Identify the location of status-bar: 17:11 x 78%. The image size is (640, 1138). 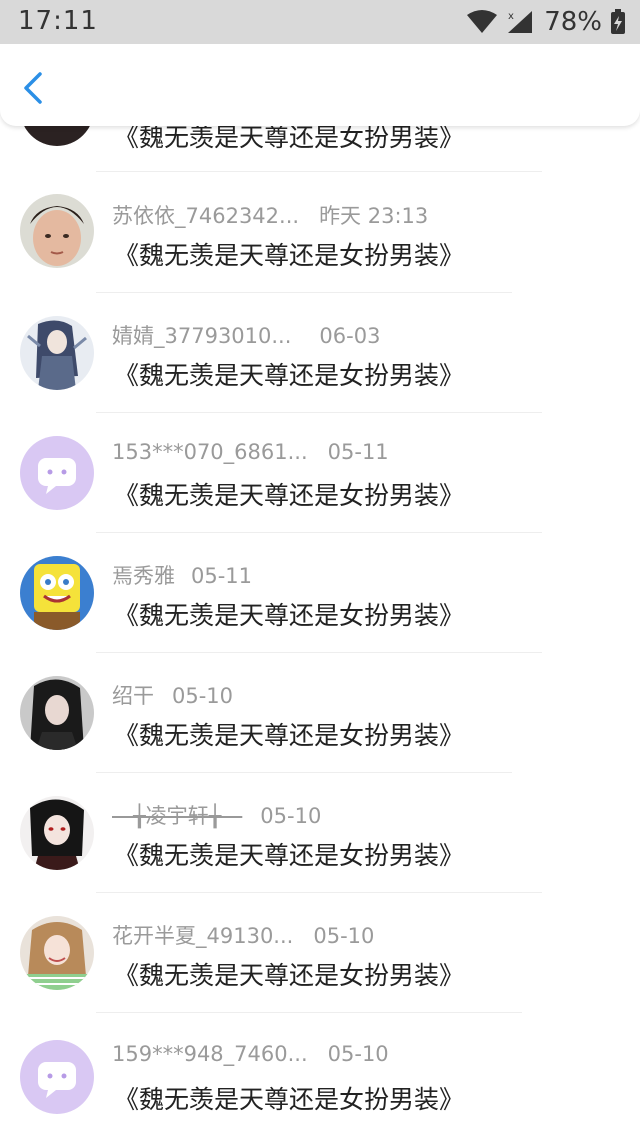
(320, 22).